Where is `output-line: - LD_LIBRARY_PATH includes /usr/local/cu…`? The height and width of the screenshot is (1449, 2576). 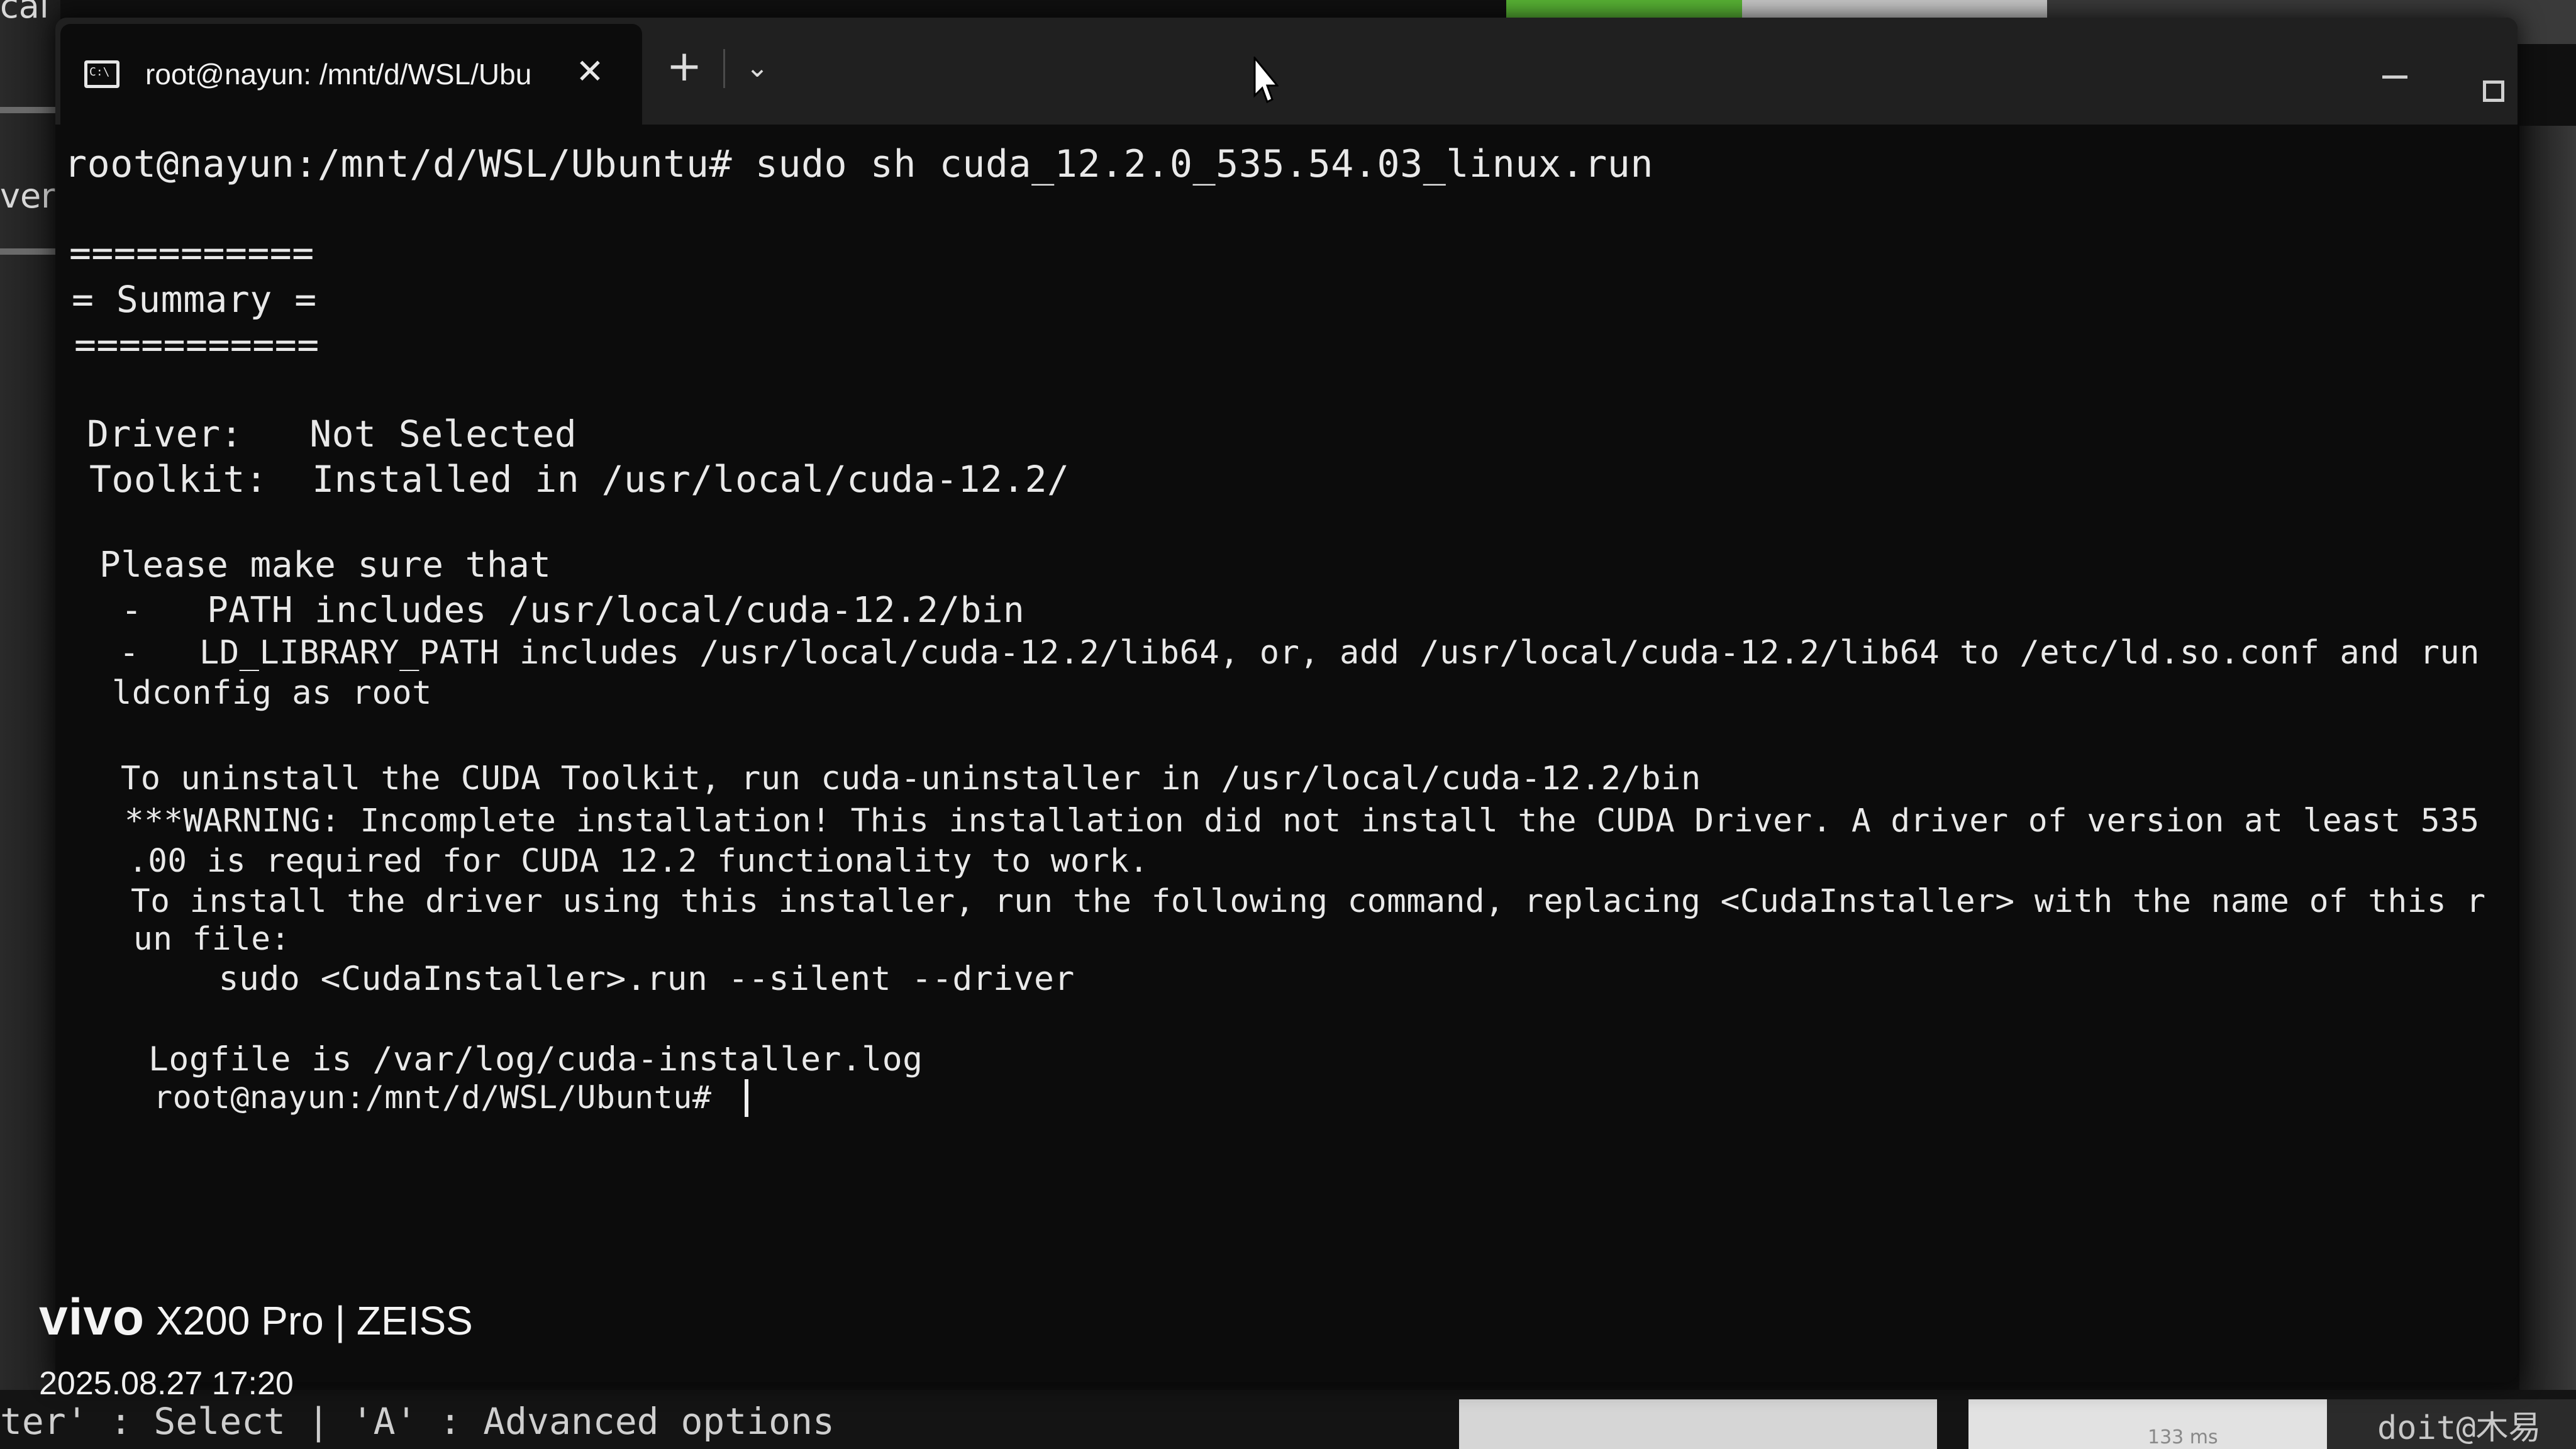 output-line: - LD_LIBRARY_PATH includes /usr/local/cu… is located at coordinates (1289, 653).